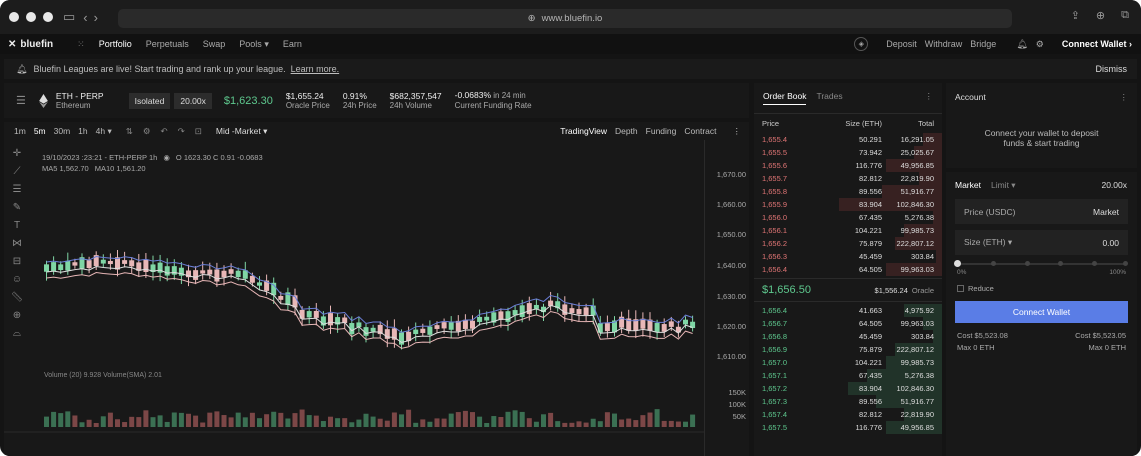 The height and width of the screenshot is (456, 1141). What do you see at coordinates (20, 131) in the screenshot?
I see `timeframe-1m: 1m` at bounding box center [20, 131].